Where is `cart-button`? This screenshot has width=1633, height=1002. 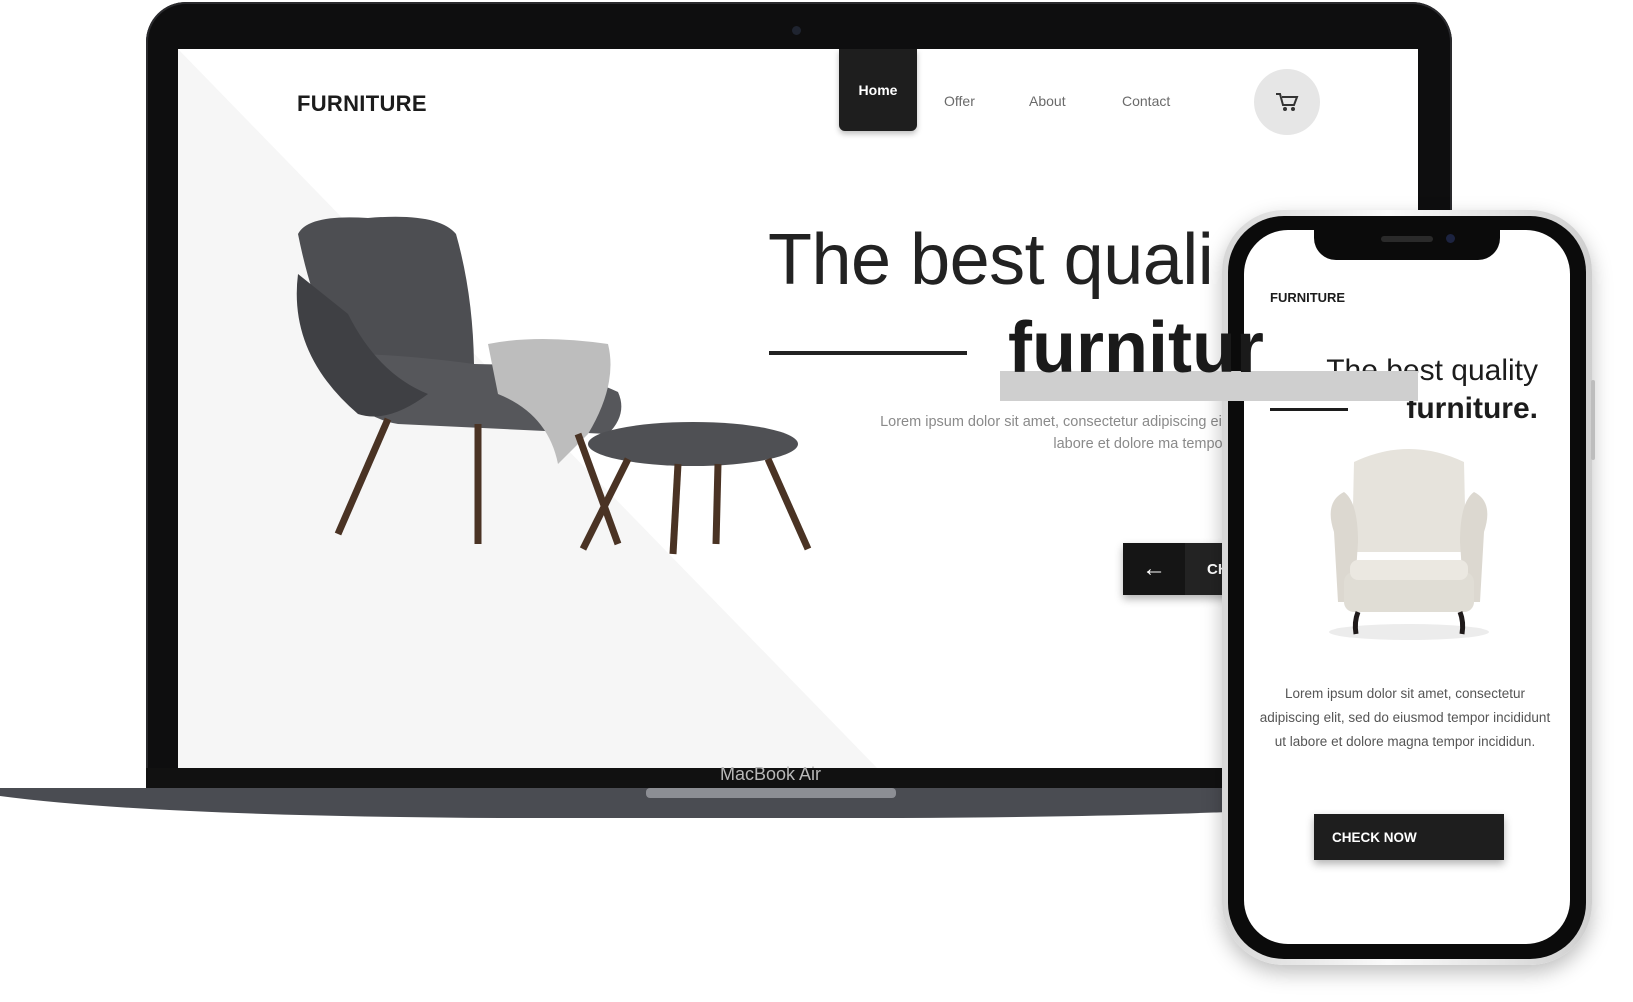
cart-button is located at coordinates (1287, 102).